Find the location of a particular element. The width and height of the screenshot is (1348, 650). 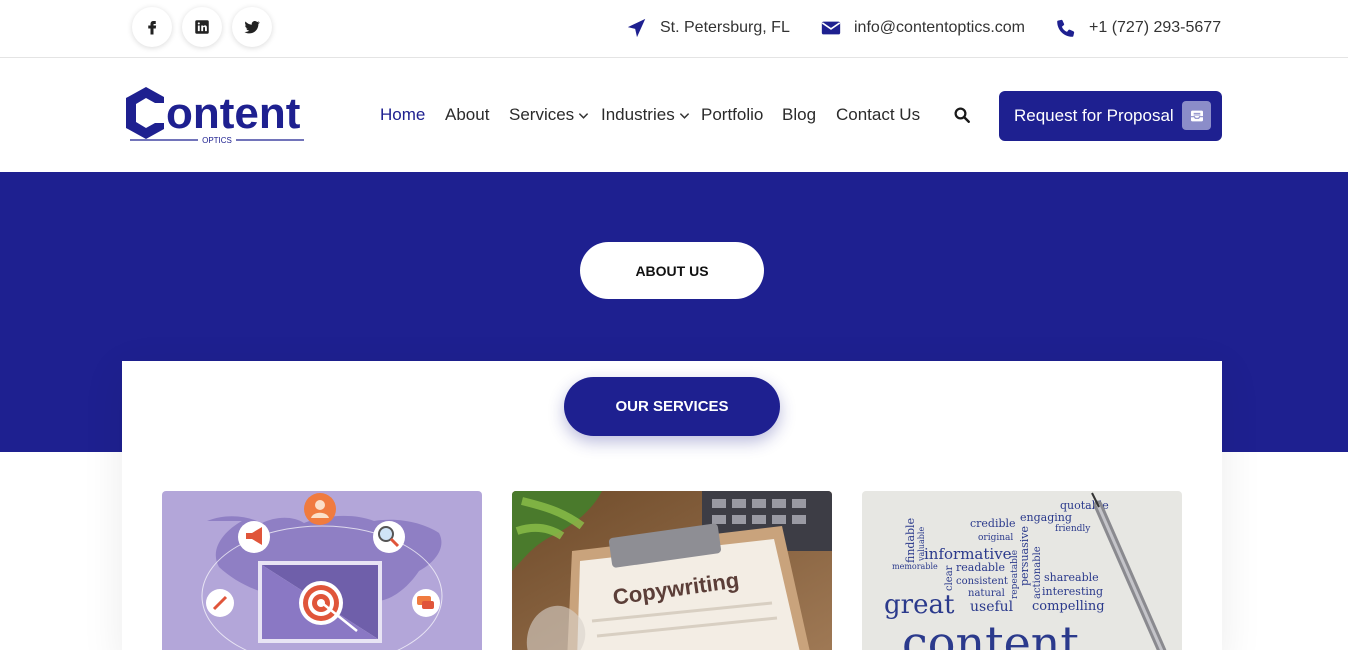

svg-text: consistent is located at coordinates (982, 581).